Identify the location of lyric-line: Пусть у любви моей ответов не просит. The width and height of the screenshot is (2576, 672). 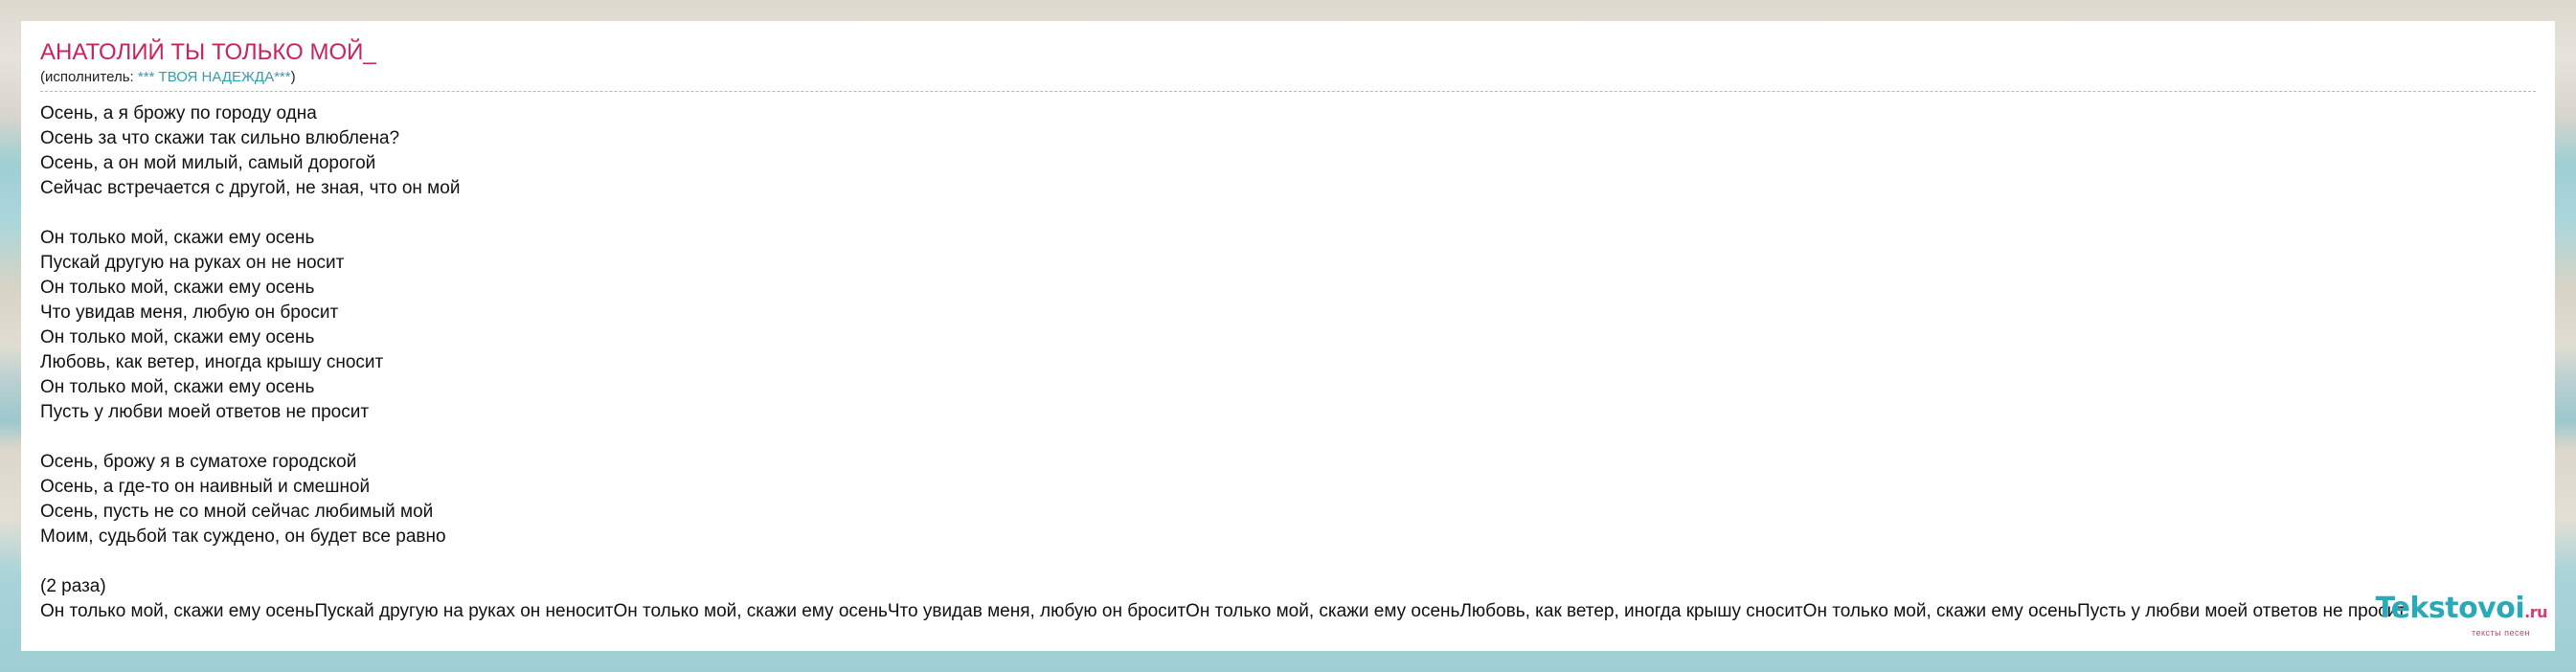
(205, 412).